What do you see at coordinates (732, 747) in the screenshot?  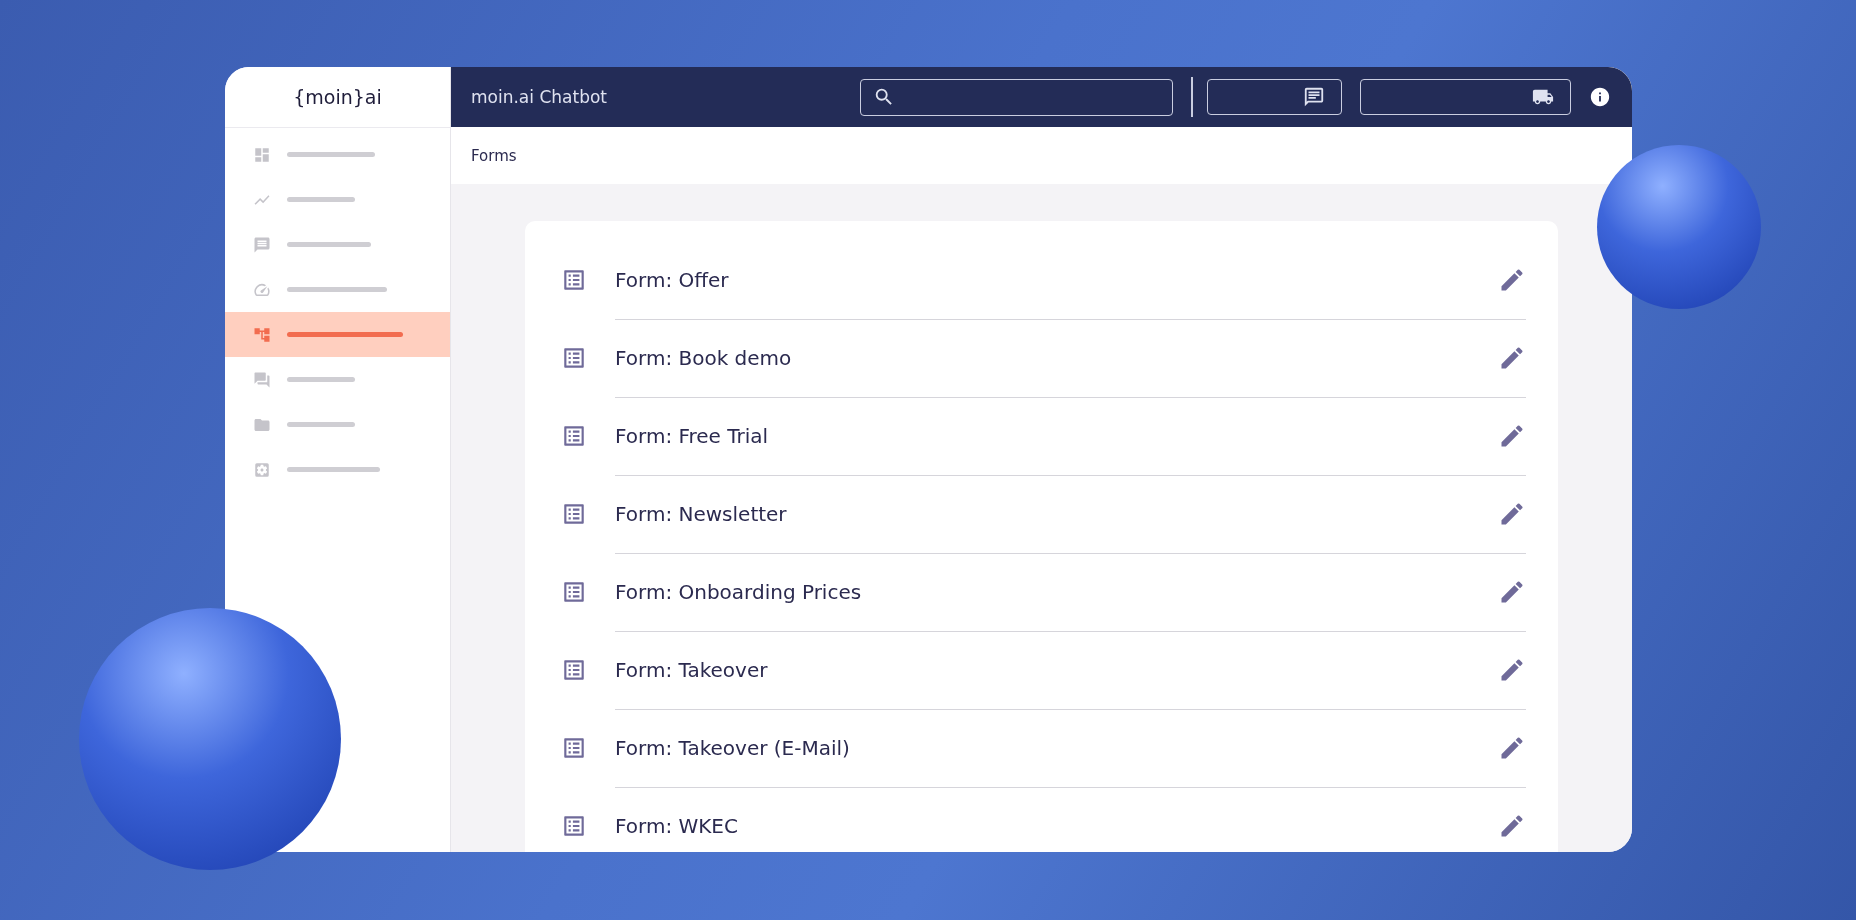 I see `form-title: Form: Takeover (E-Mail)` at bounding box center [732, 747].